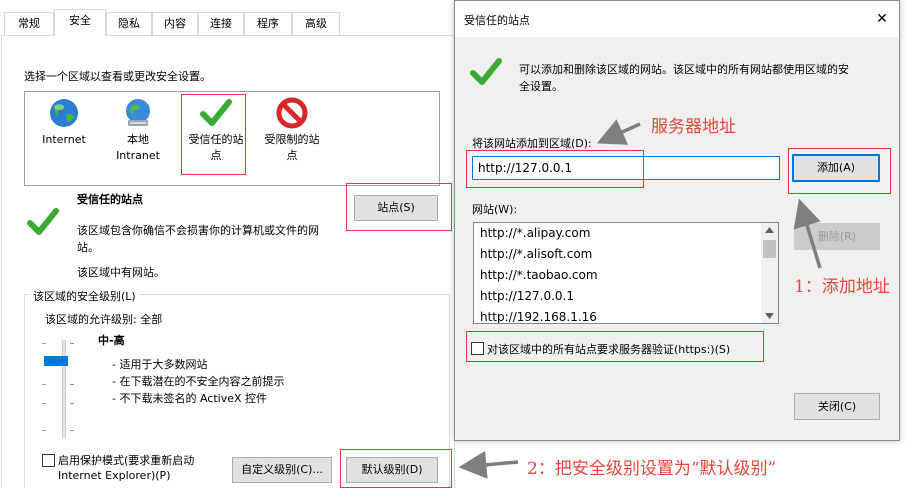 This screenshot has height=488, width=908. Describe the element at coordinates (80, 22) in the screenshot. I see `tab-security: 安全` at that location.